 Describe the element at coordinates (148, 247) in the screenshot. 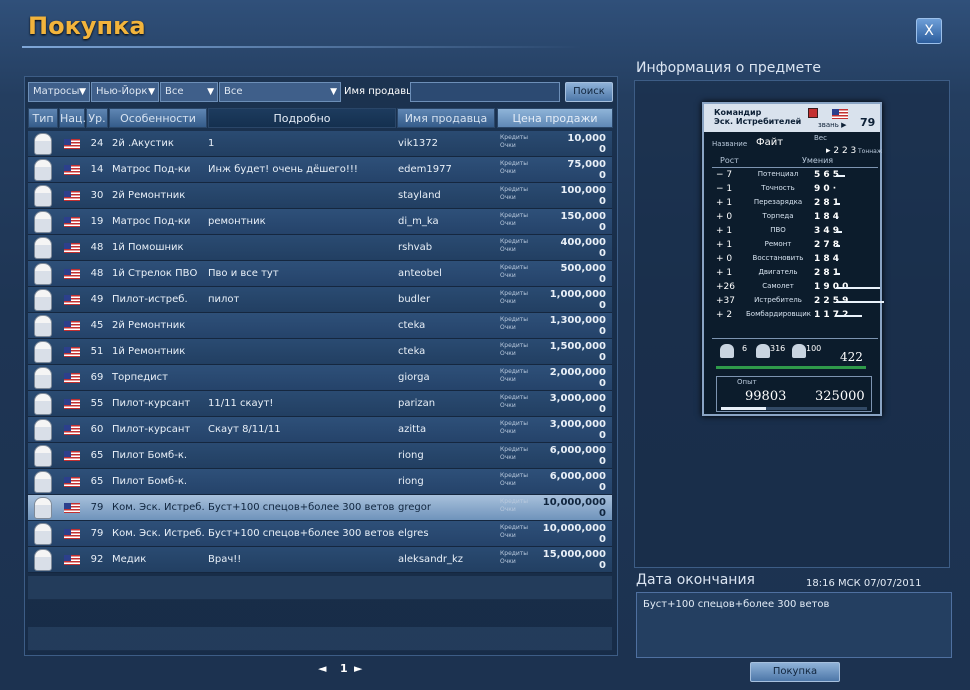

I see `rank-cell: 1й Помошник` at that location.